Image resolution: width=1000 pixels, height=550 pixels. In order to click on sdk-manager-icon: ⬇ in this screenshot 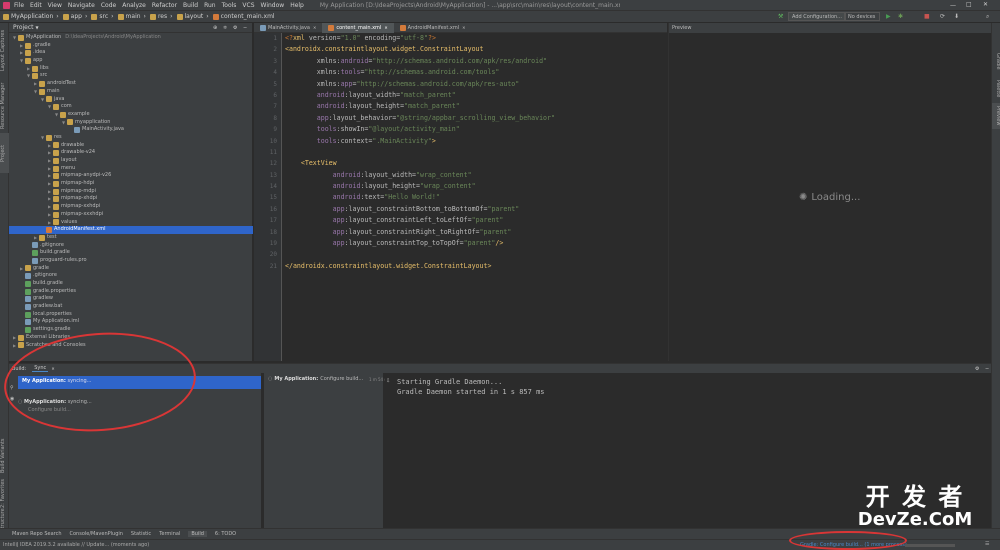, I will do `click(956, 16)`.